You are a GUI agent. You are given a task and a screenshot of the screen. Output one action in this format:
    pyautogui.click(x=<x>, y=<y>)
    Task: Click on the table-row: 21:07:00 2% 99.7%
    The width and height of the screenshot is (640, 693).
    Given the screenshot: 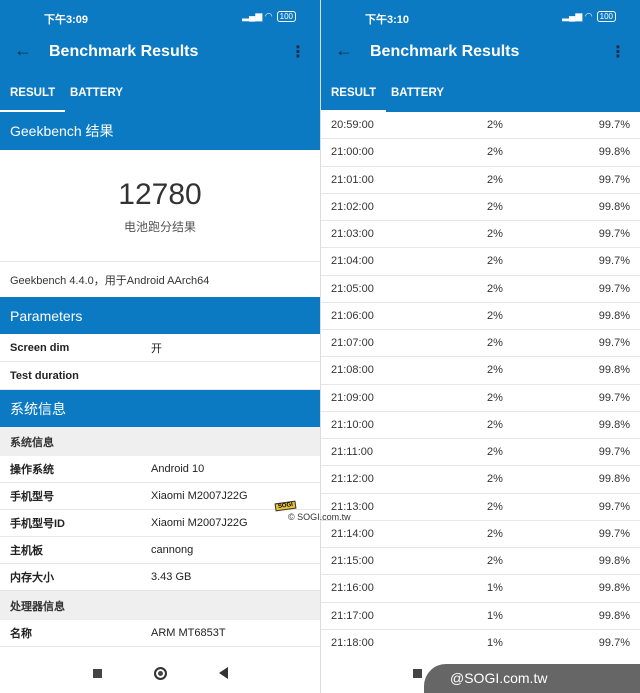 What is the action you would take?
    pyautogui.click(x=480, y=344)
    